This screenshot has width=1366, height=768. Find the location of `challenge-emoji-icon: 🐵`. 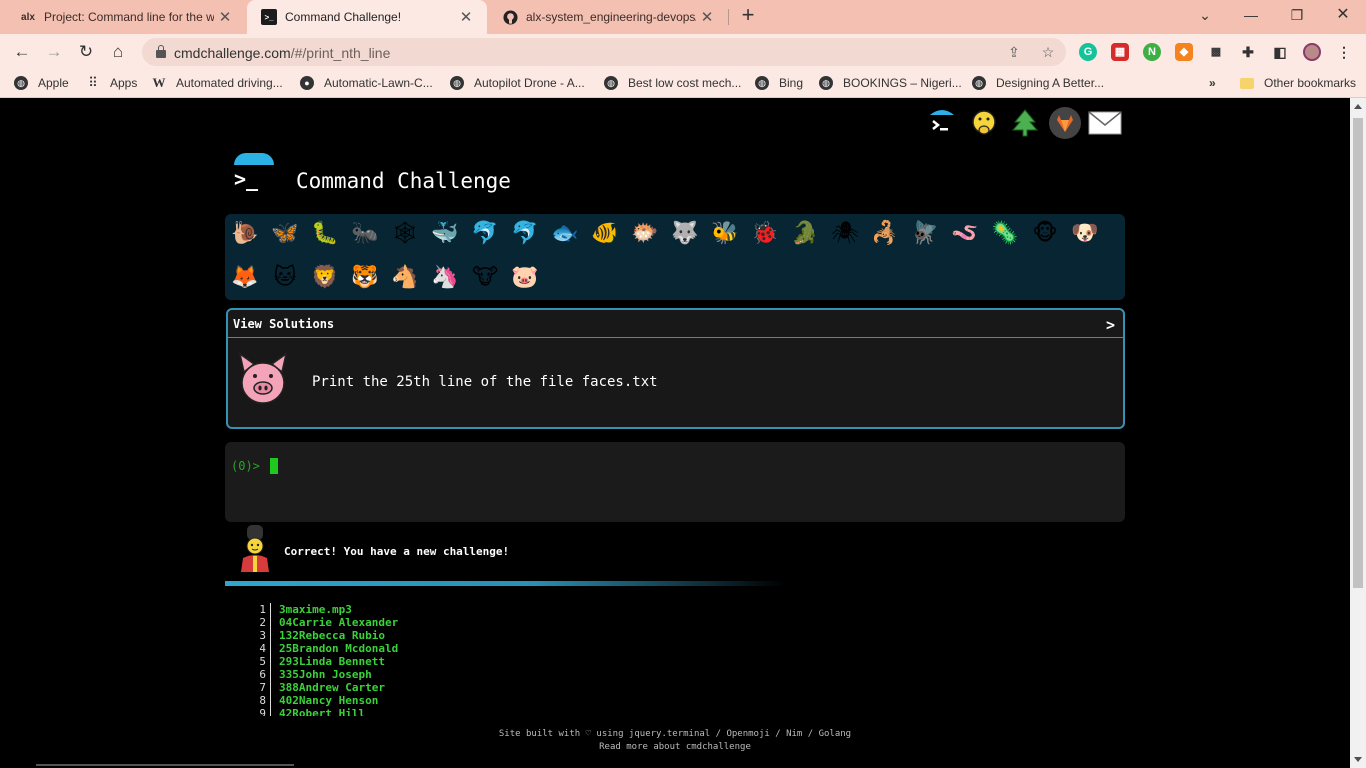

challenge-emoji-icon: 🐵 is located at coordinates (1045, 234).